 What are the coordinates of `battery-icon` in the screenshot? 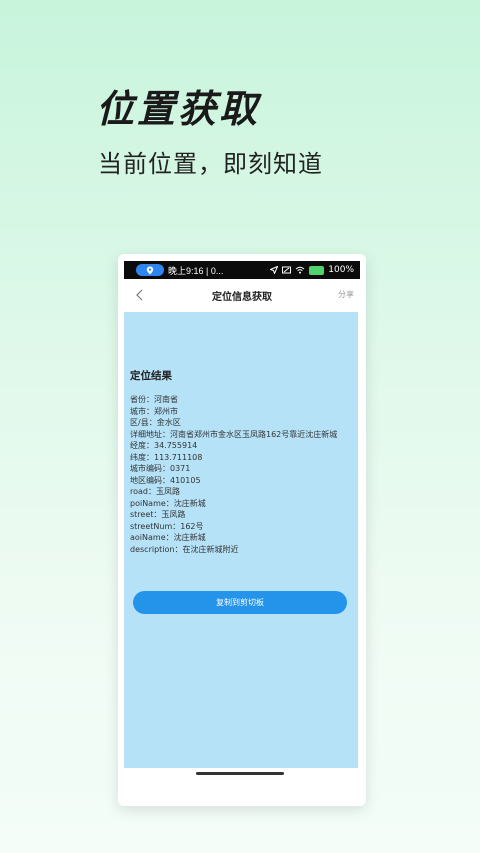 It's located at (317, 270).